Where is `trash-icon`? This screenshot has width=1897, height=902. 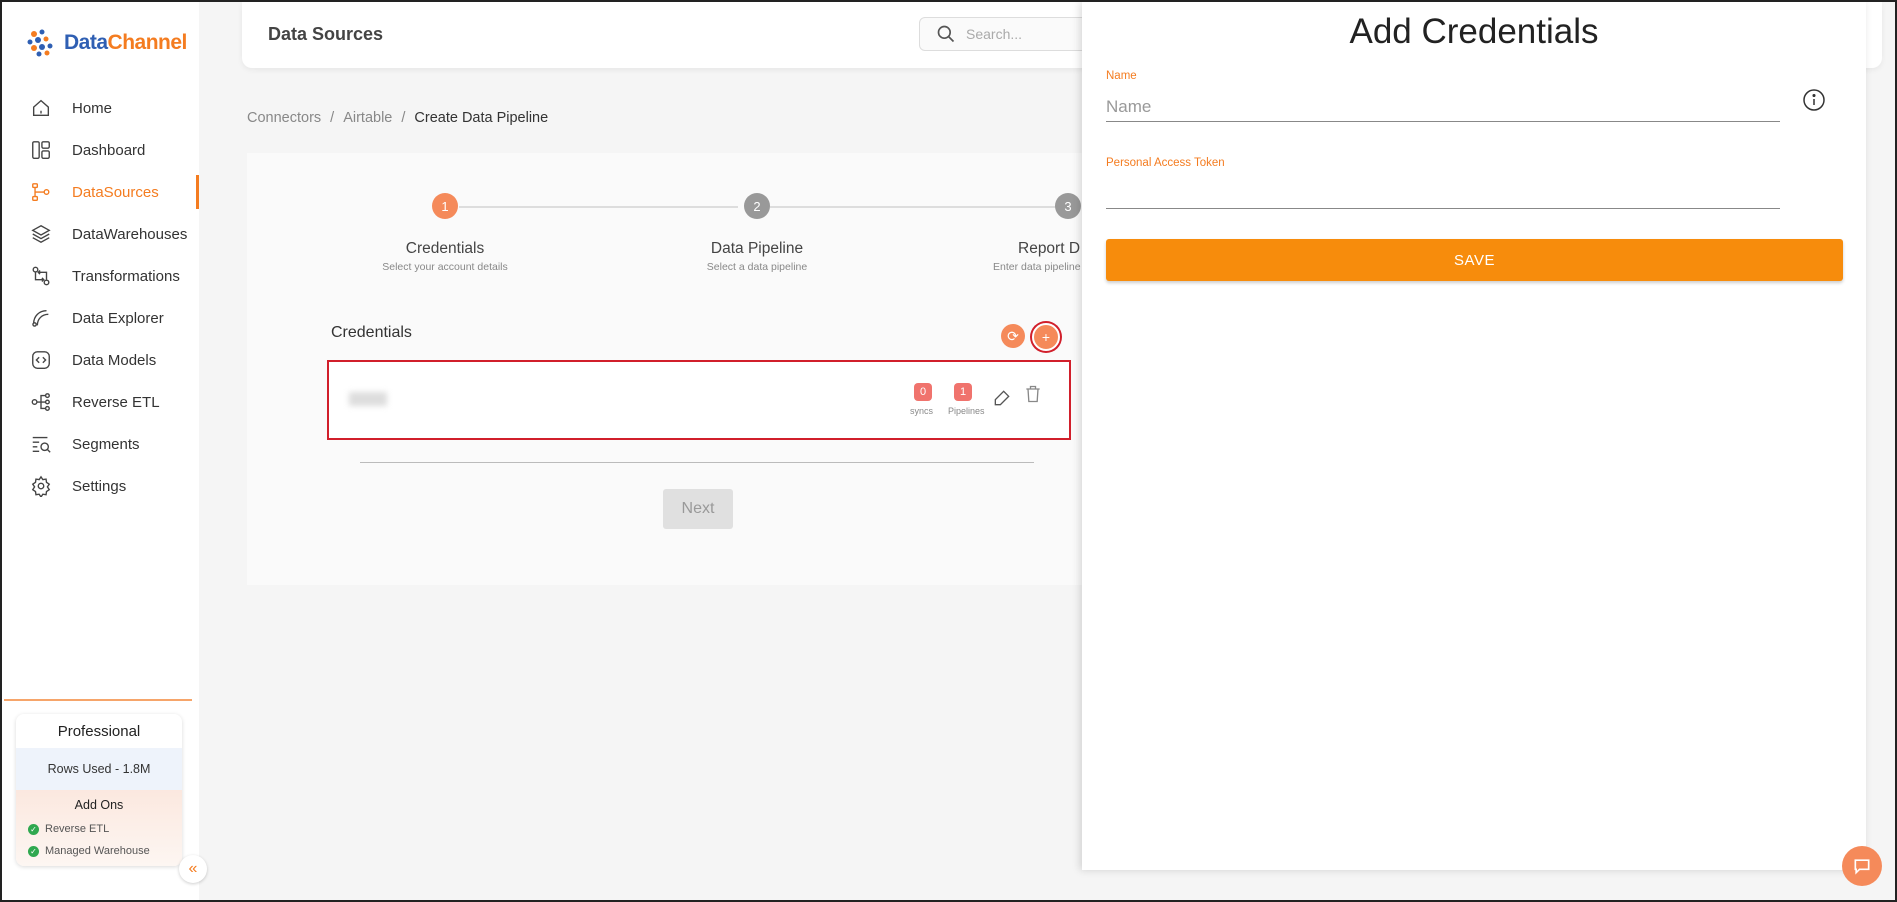 trash-icon is located at coordinates (1033, 394).